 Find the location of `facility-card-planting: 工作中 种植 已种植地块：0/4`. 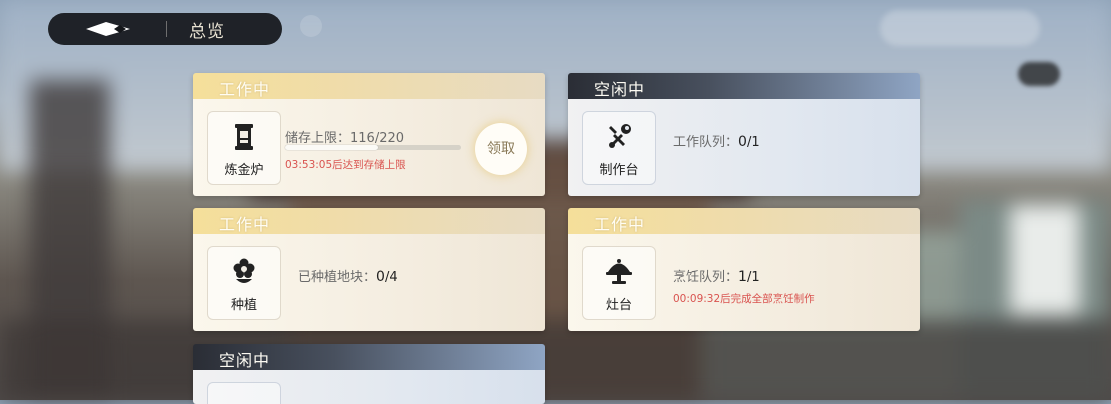

facility-card-planting: 工作中 种植 已种植地块：0/4 is located at coordinates (369, 269).